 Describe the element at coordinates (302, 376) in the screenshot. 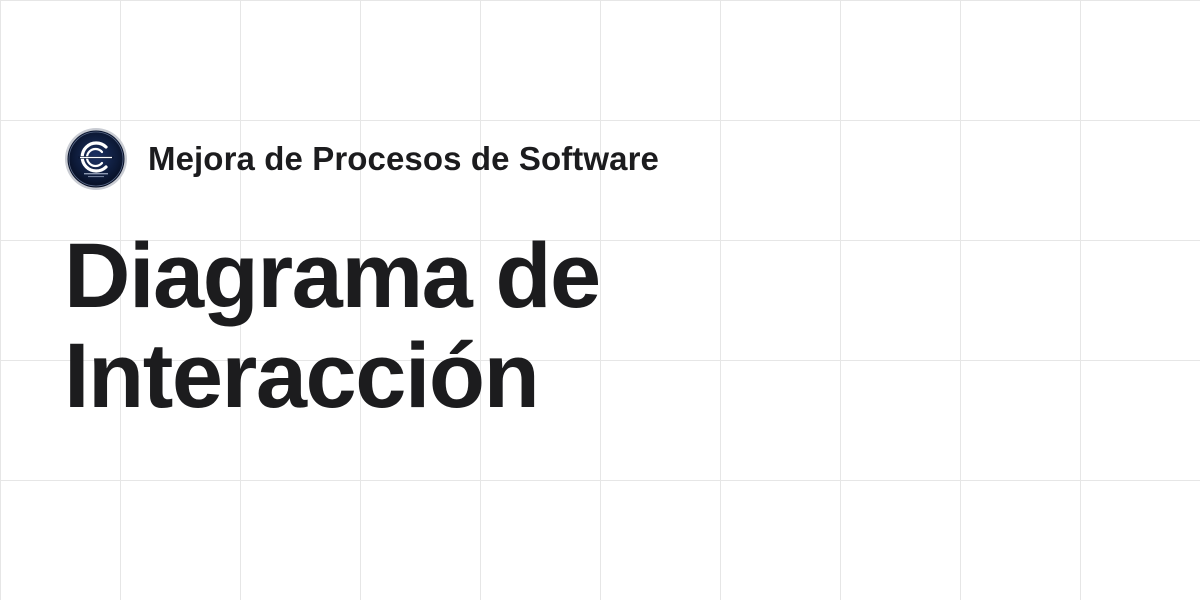

I see `page-title-line-2: Interacción` at that location.